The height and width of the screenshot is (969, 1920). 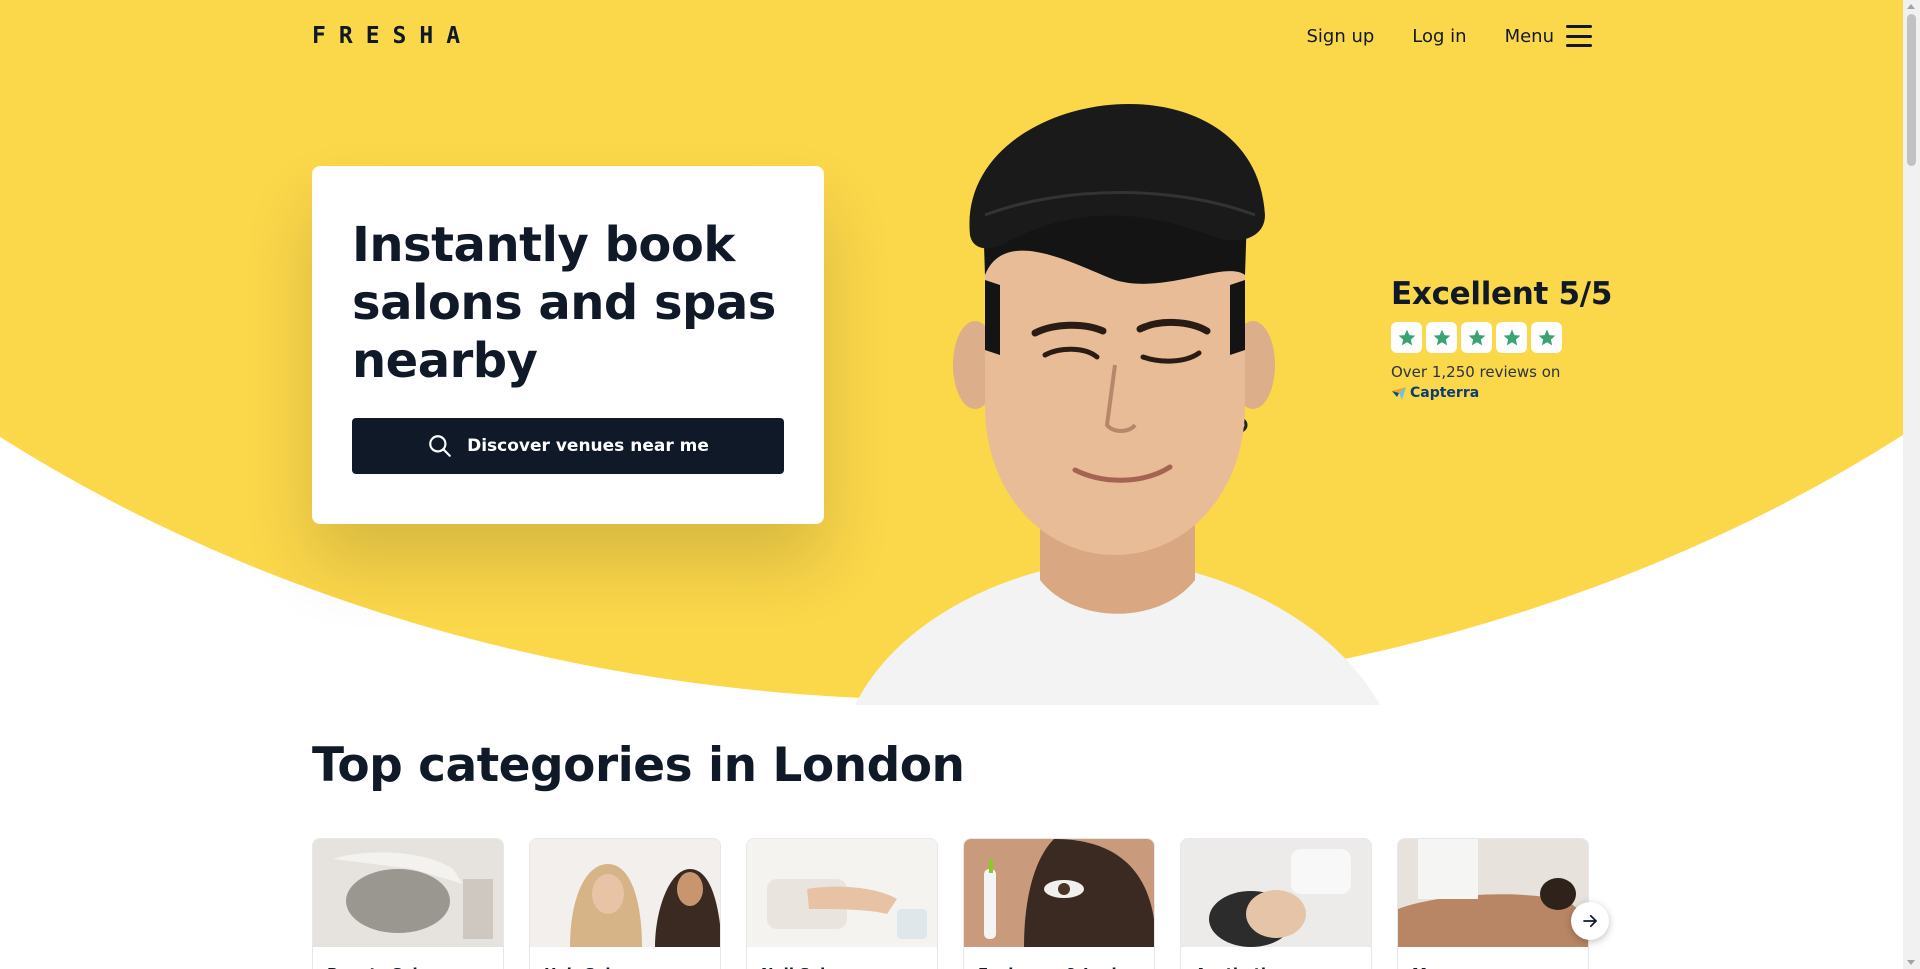 I want to click on rating-subtitle: Over 1,250 reviews on, so click(x=1476, y=372).